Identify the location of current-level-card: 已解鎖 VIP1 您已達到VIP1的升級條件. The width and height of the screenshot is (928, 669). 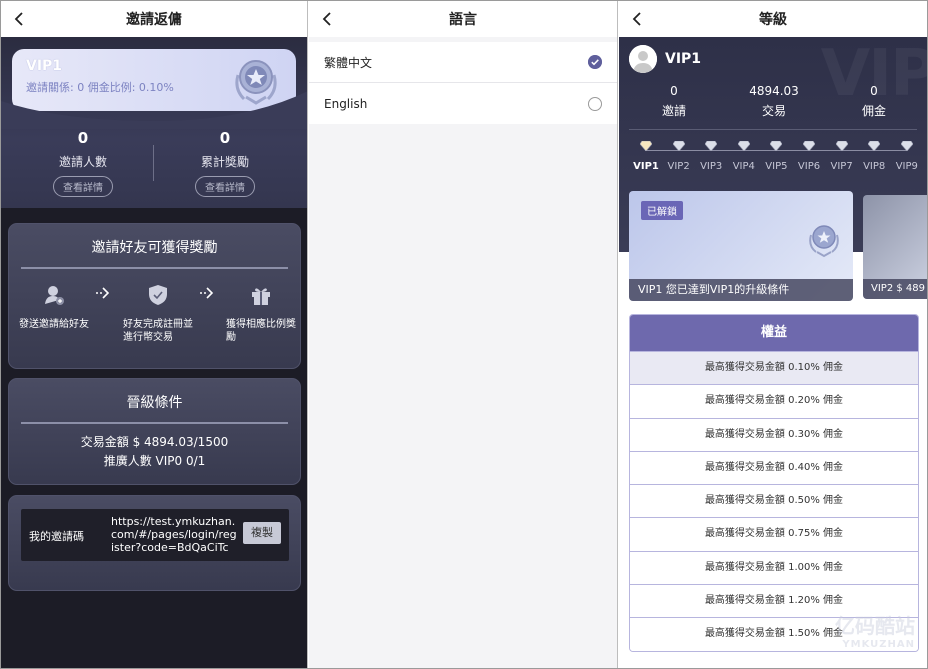
(741, 246).